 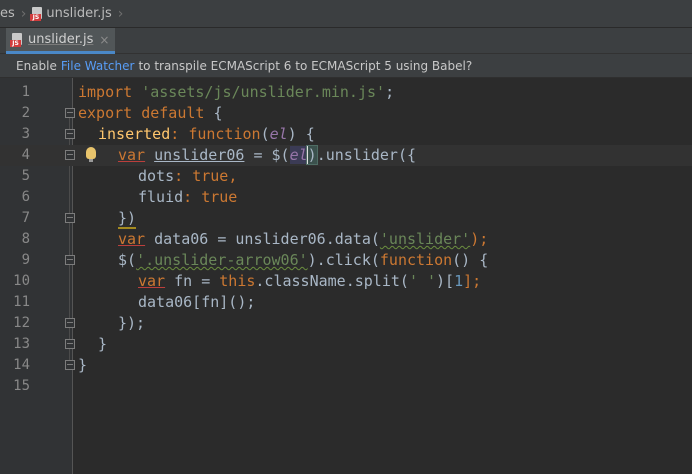 What do you see at coordinates (346, 302) in the screenshot?
I see `code-line-11: 11 data06[fn]();` at bounding box center [346, 302].